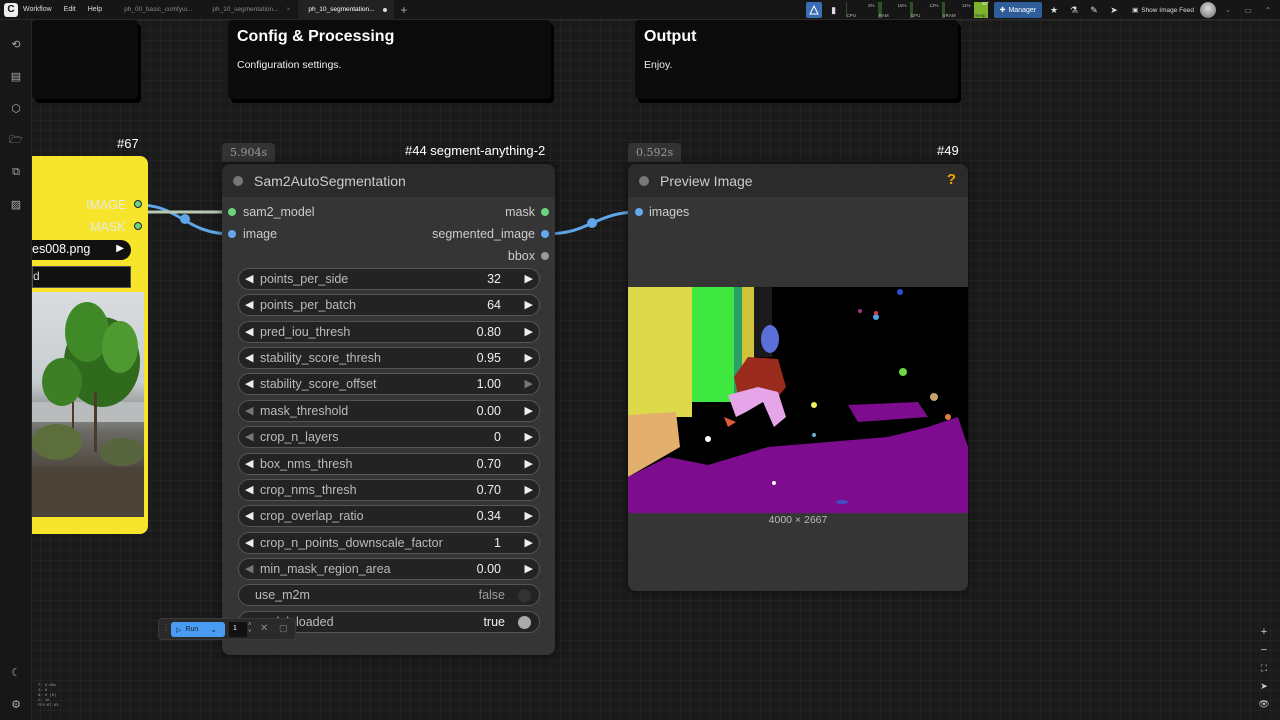 The image size is (1280, 720). I want to click on widget-crop-nms-thresh: ◀ crop_nms_thresh 0.70 ▶, so click(389, 490).